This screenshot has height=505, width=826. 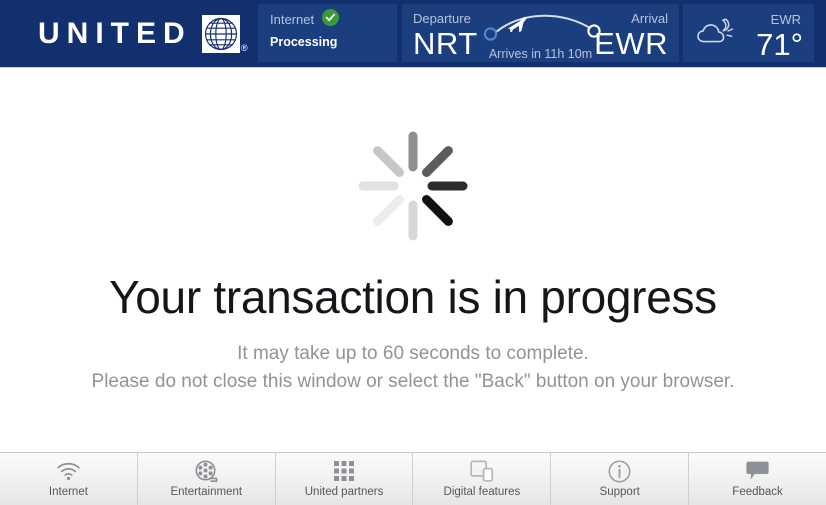 I want to click on united-wordmark: UNITED, so click(x=115, y=33).